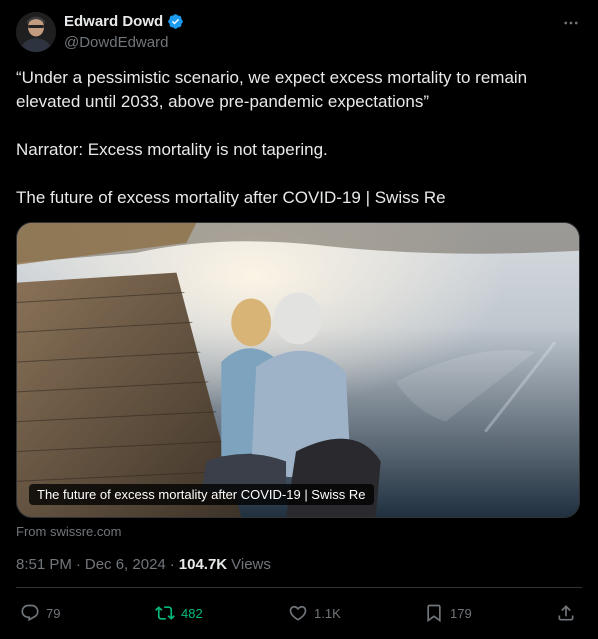  I want to click on share-icon, so click(566, 613).